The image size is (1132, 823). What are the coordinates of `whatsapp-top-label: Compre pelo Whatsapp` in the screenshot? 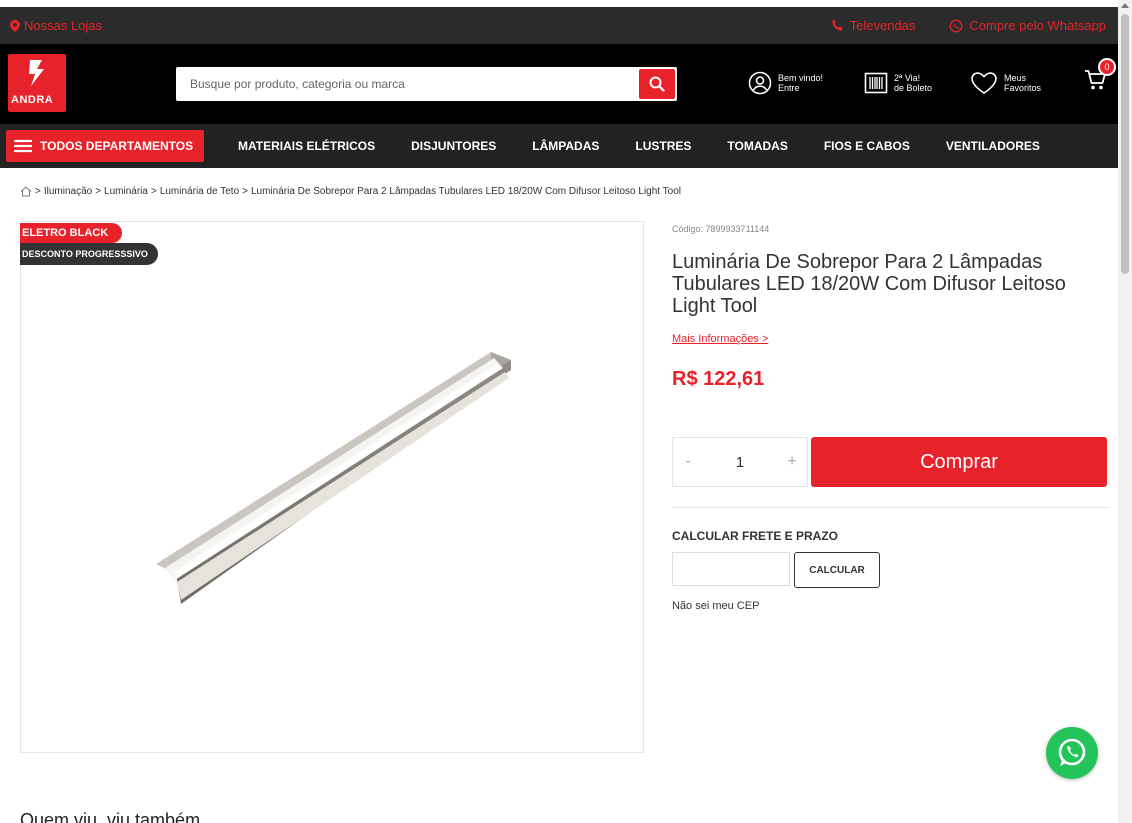 It's located at (1037, 25).